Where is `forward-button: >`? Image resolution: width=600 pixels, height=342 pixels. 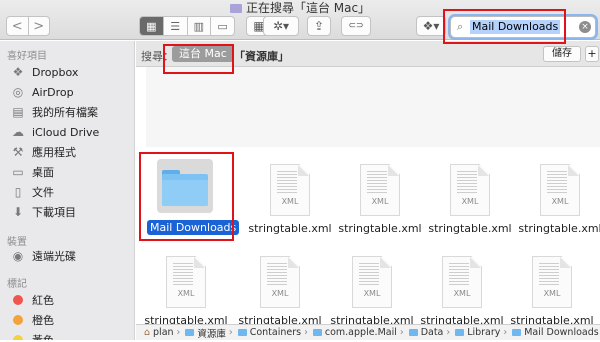 forward-button: > is located at coordinates (38, 26).